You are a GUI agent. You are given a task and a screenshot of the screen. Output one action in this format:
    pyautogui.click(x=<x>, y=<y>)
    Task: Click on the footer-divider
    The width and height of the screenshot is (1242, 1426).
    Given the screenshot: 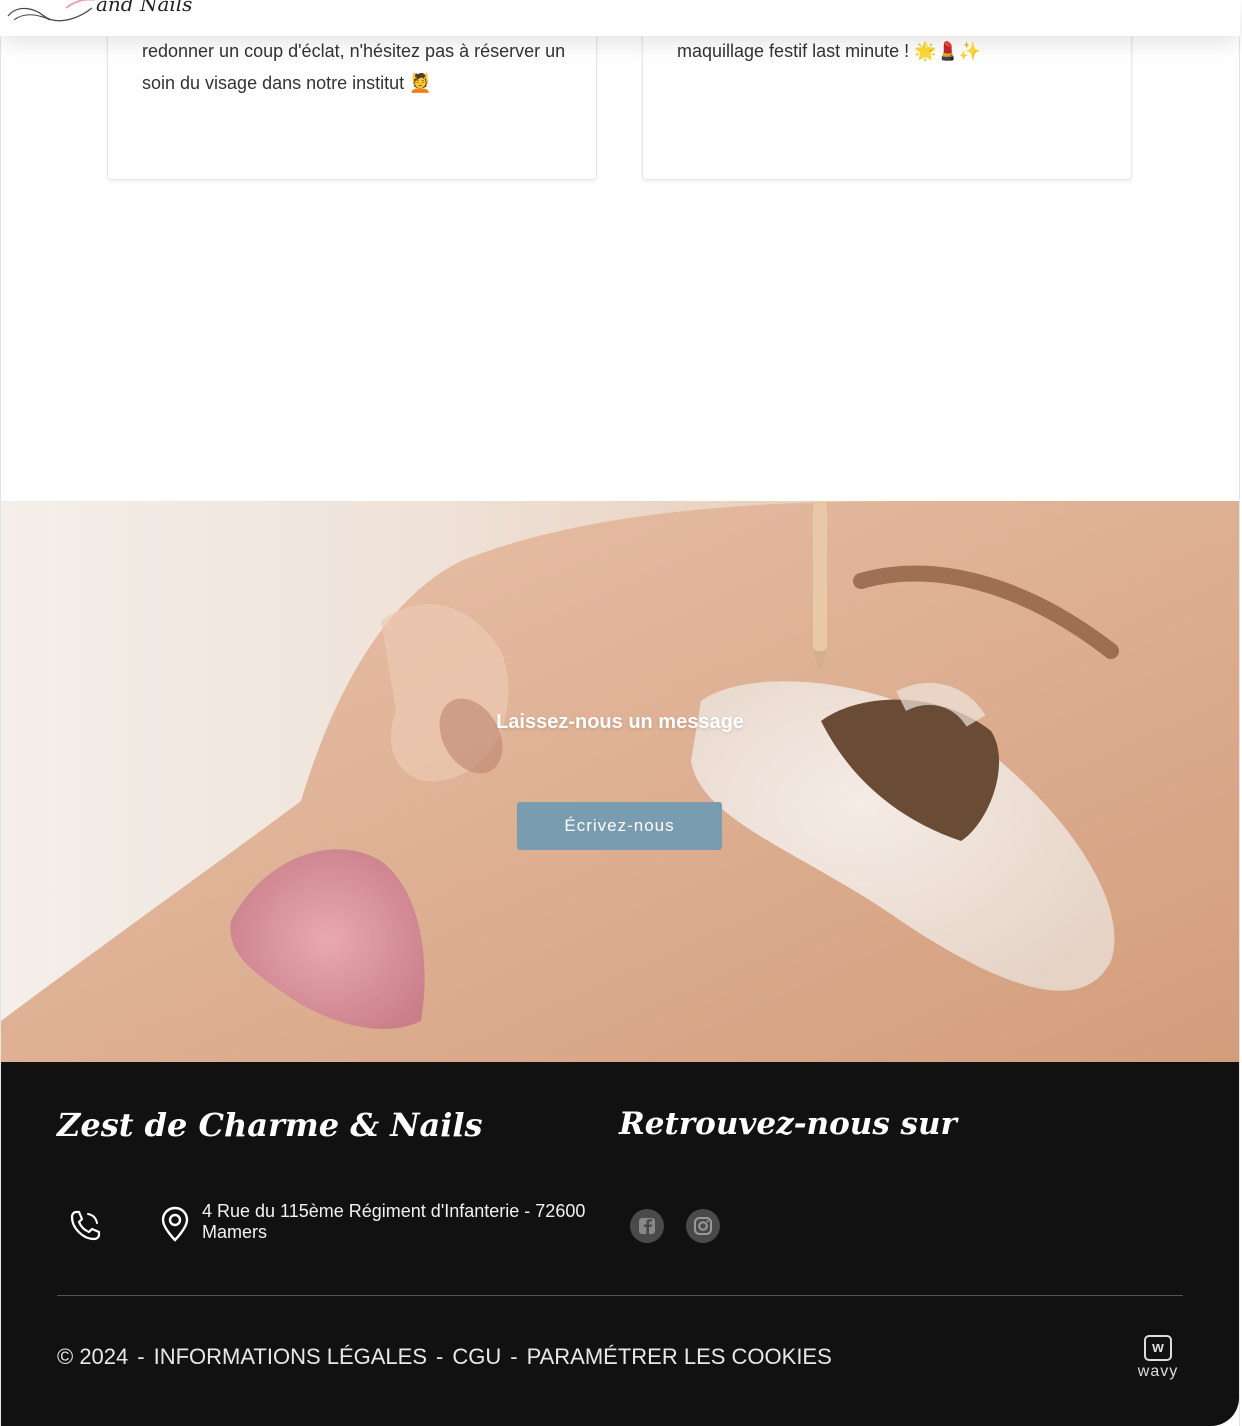 What is the action you would take?
    pyautogui.click(x=620, y=1295)
    